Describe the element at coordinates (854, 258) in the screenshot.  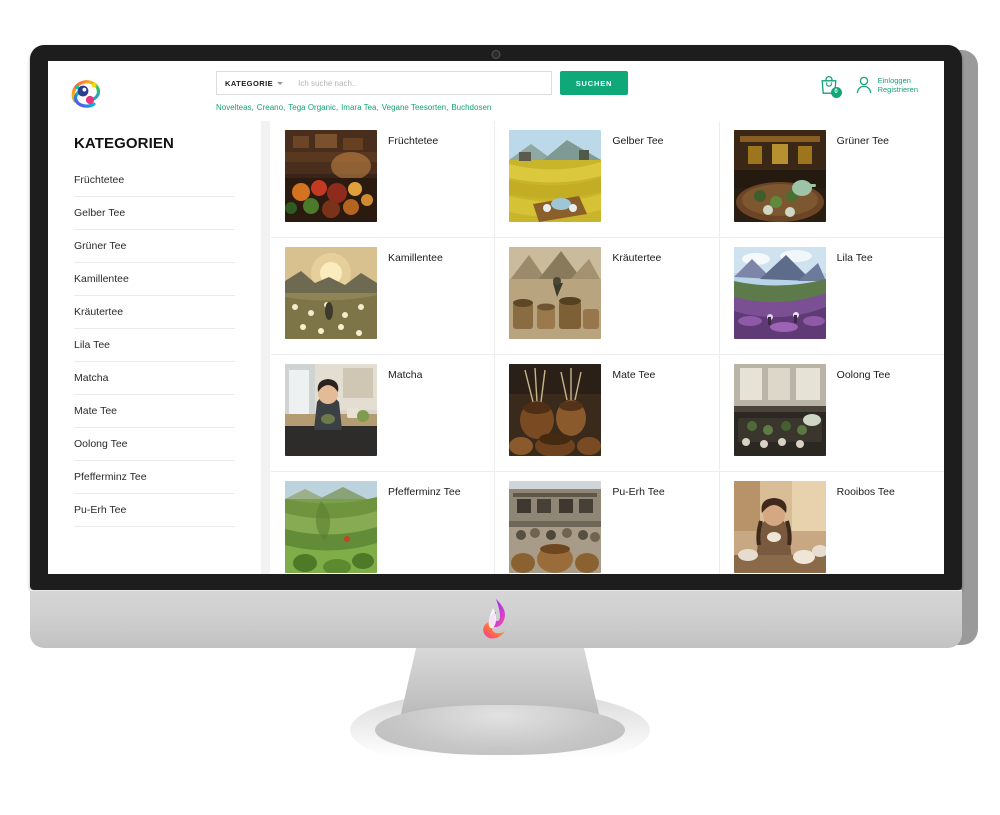
I see `category-tile-label: Lila Tee` at that location.